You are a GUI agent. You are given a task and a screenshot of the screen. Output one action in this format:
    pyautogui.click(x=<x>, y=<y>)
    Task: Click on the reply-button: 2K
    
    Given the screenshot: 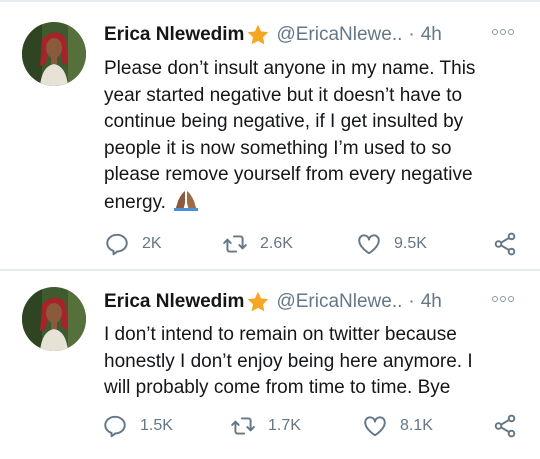 What is the action you would take?
    pyautogui.click(x=133, y=244)
    